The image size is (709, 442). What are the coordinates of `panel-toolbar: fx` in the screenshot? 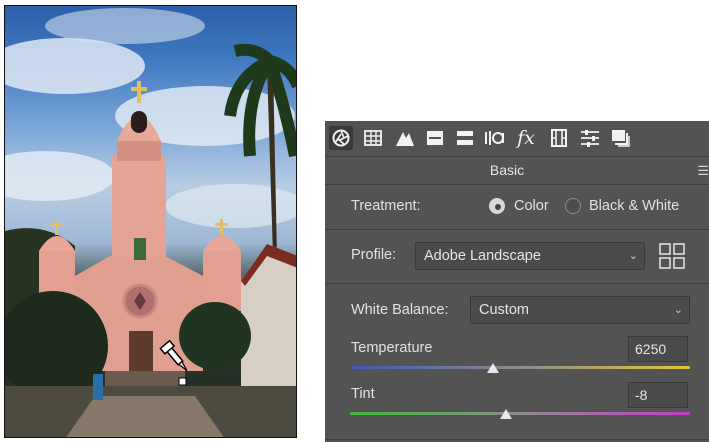 It's located at (517, 138).